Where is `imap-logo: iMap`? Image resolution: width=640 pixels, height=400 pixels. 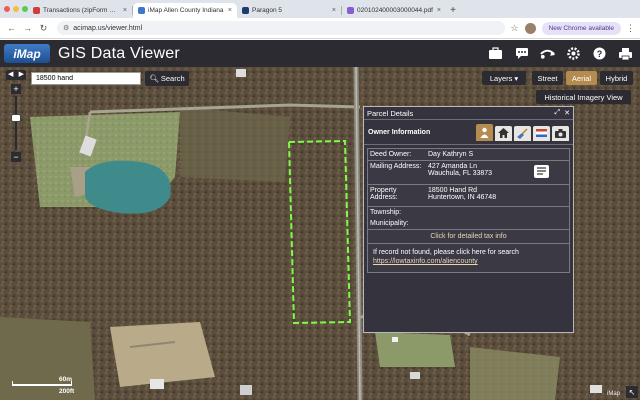 imap-logo: iMap is located at coordinates (27, 53).